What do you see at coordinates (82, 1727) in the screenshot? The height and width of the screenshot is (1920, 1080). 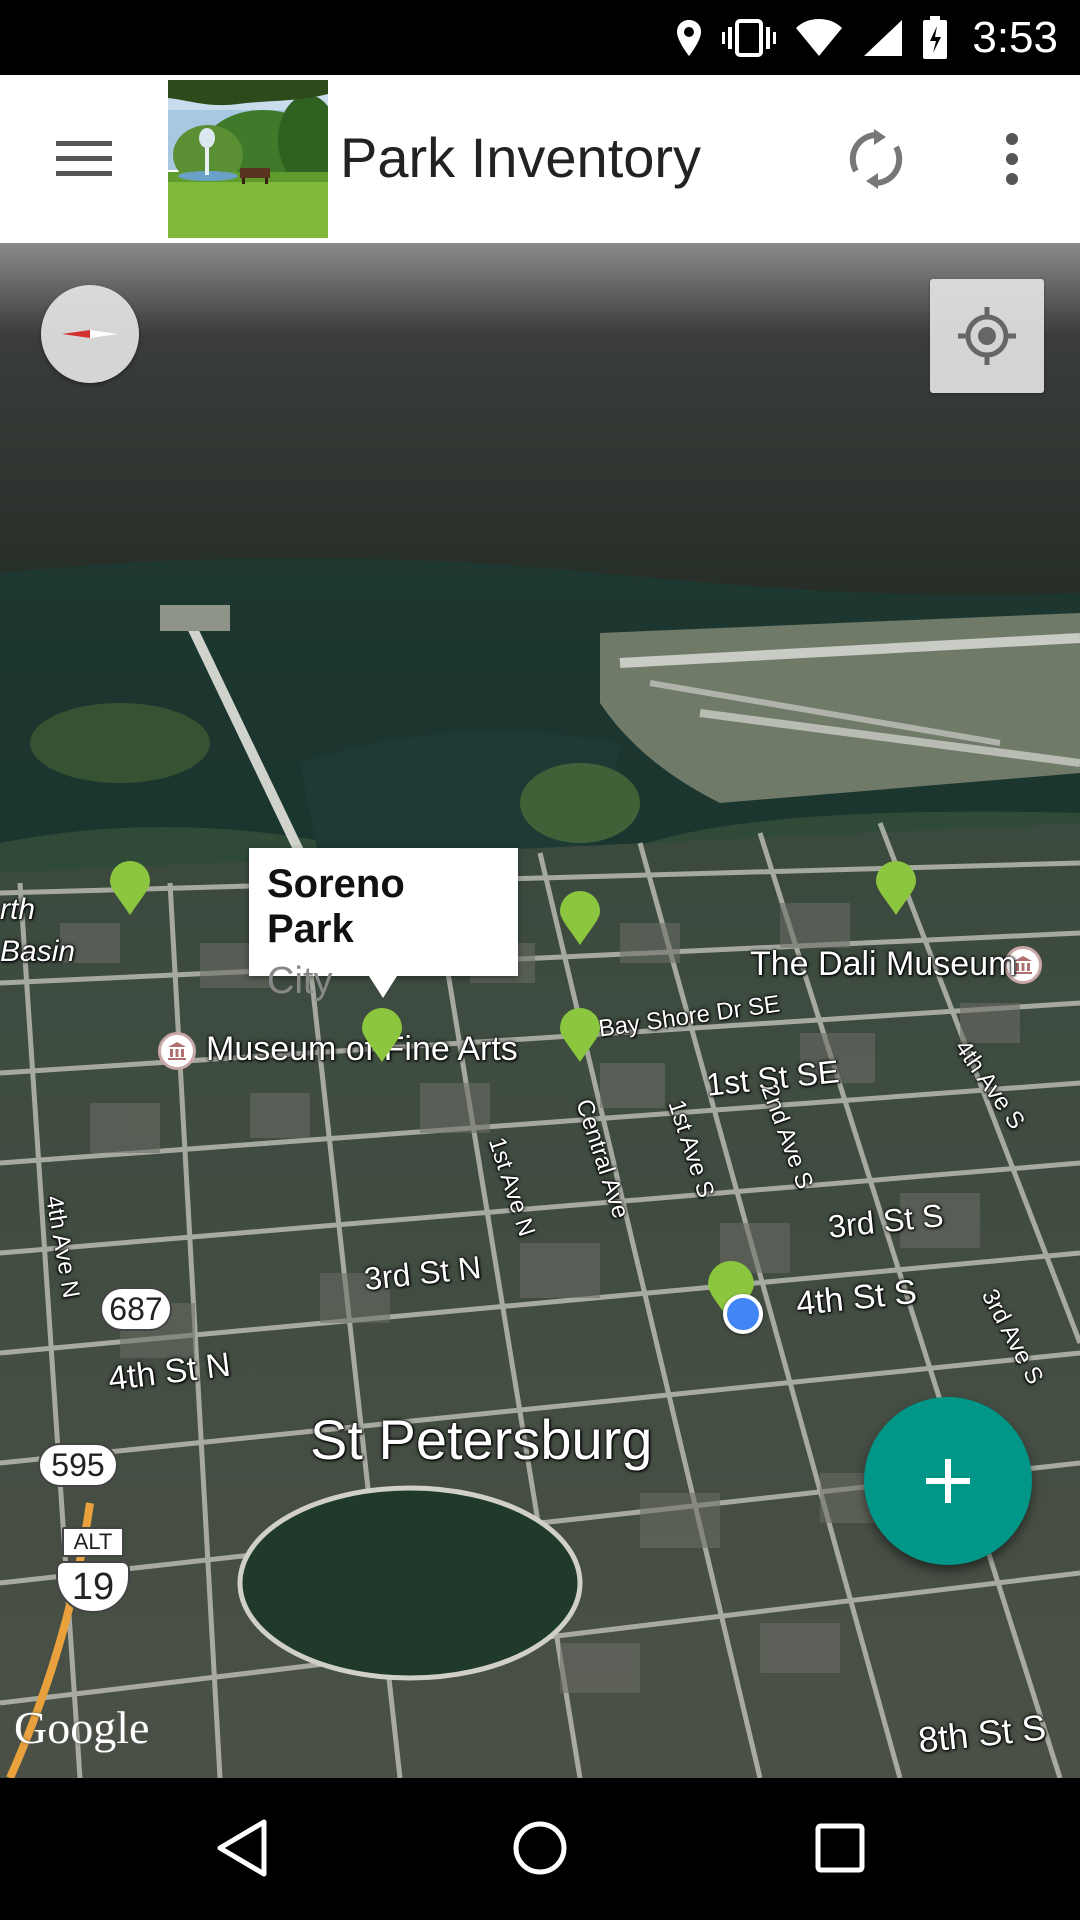 I see `google-attribution: Google` at bounding box center [82, 1727].